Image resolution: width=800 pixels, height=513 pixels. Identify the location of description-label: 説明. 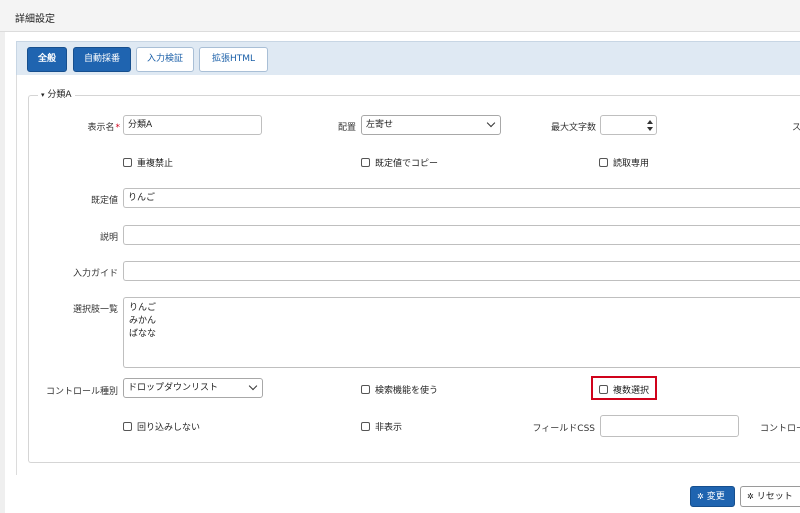
(108, 238).